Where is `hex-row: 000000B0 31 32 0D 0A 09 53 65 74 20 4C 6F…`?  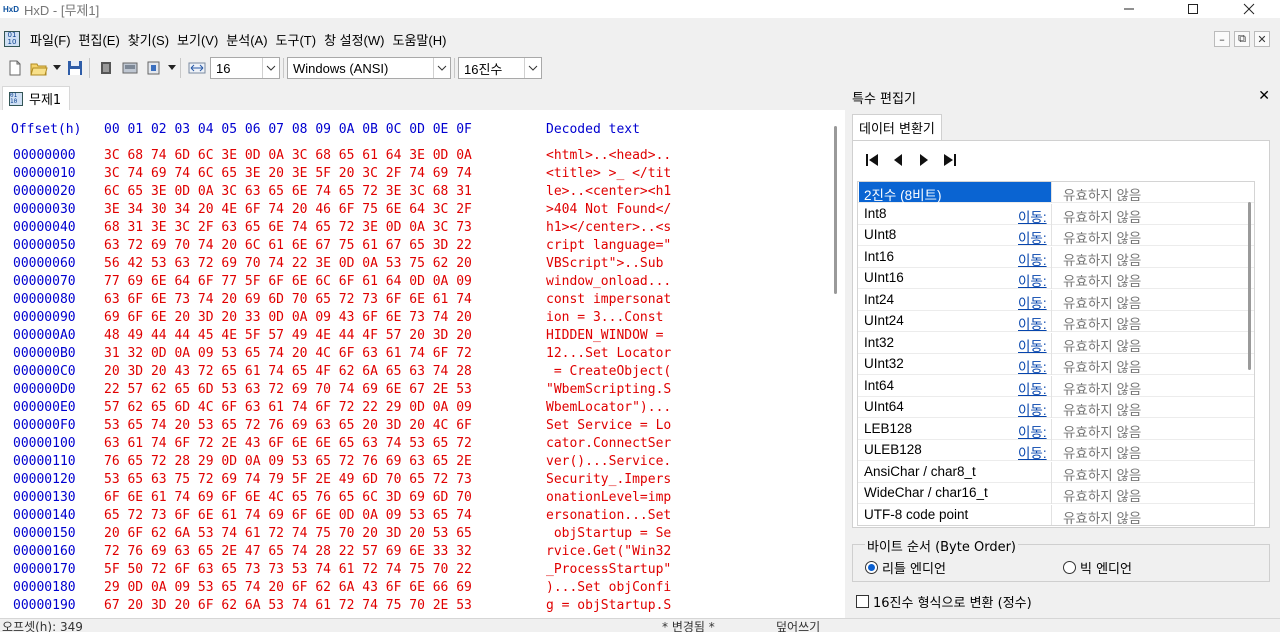
hex-row: 000000B0 31 32 0D 0A 09 53 65 74 20 4C 6F… is located at coordinates (415, 354).